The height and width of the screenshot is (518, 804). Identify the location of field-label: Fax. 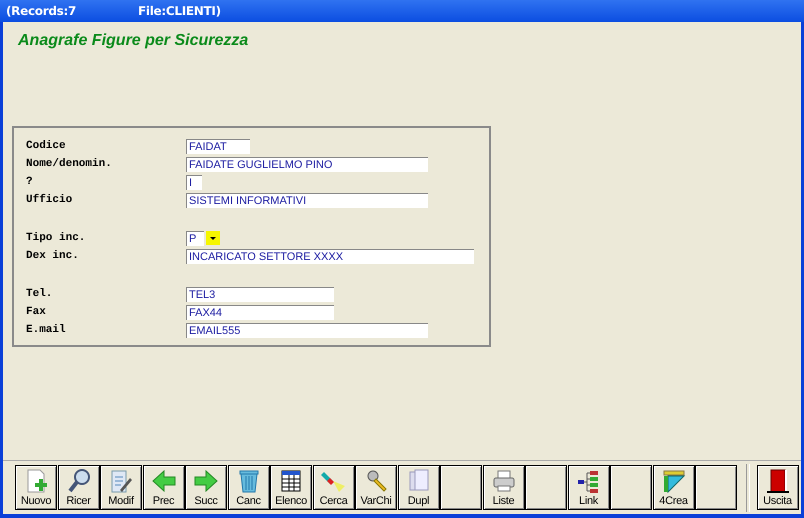
(36, 312).